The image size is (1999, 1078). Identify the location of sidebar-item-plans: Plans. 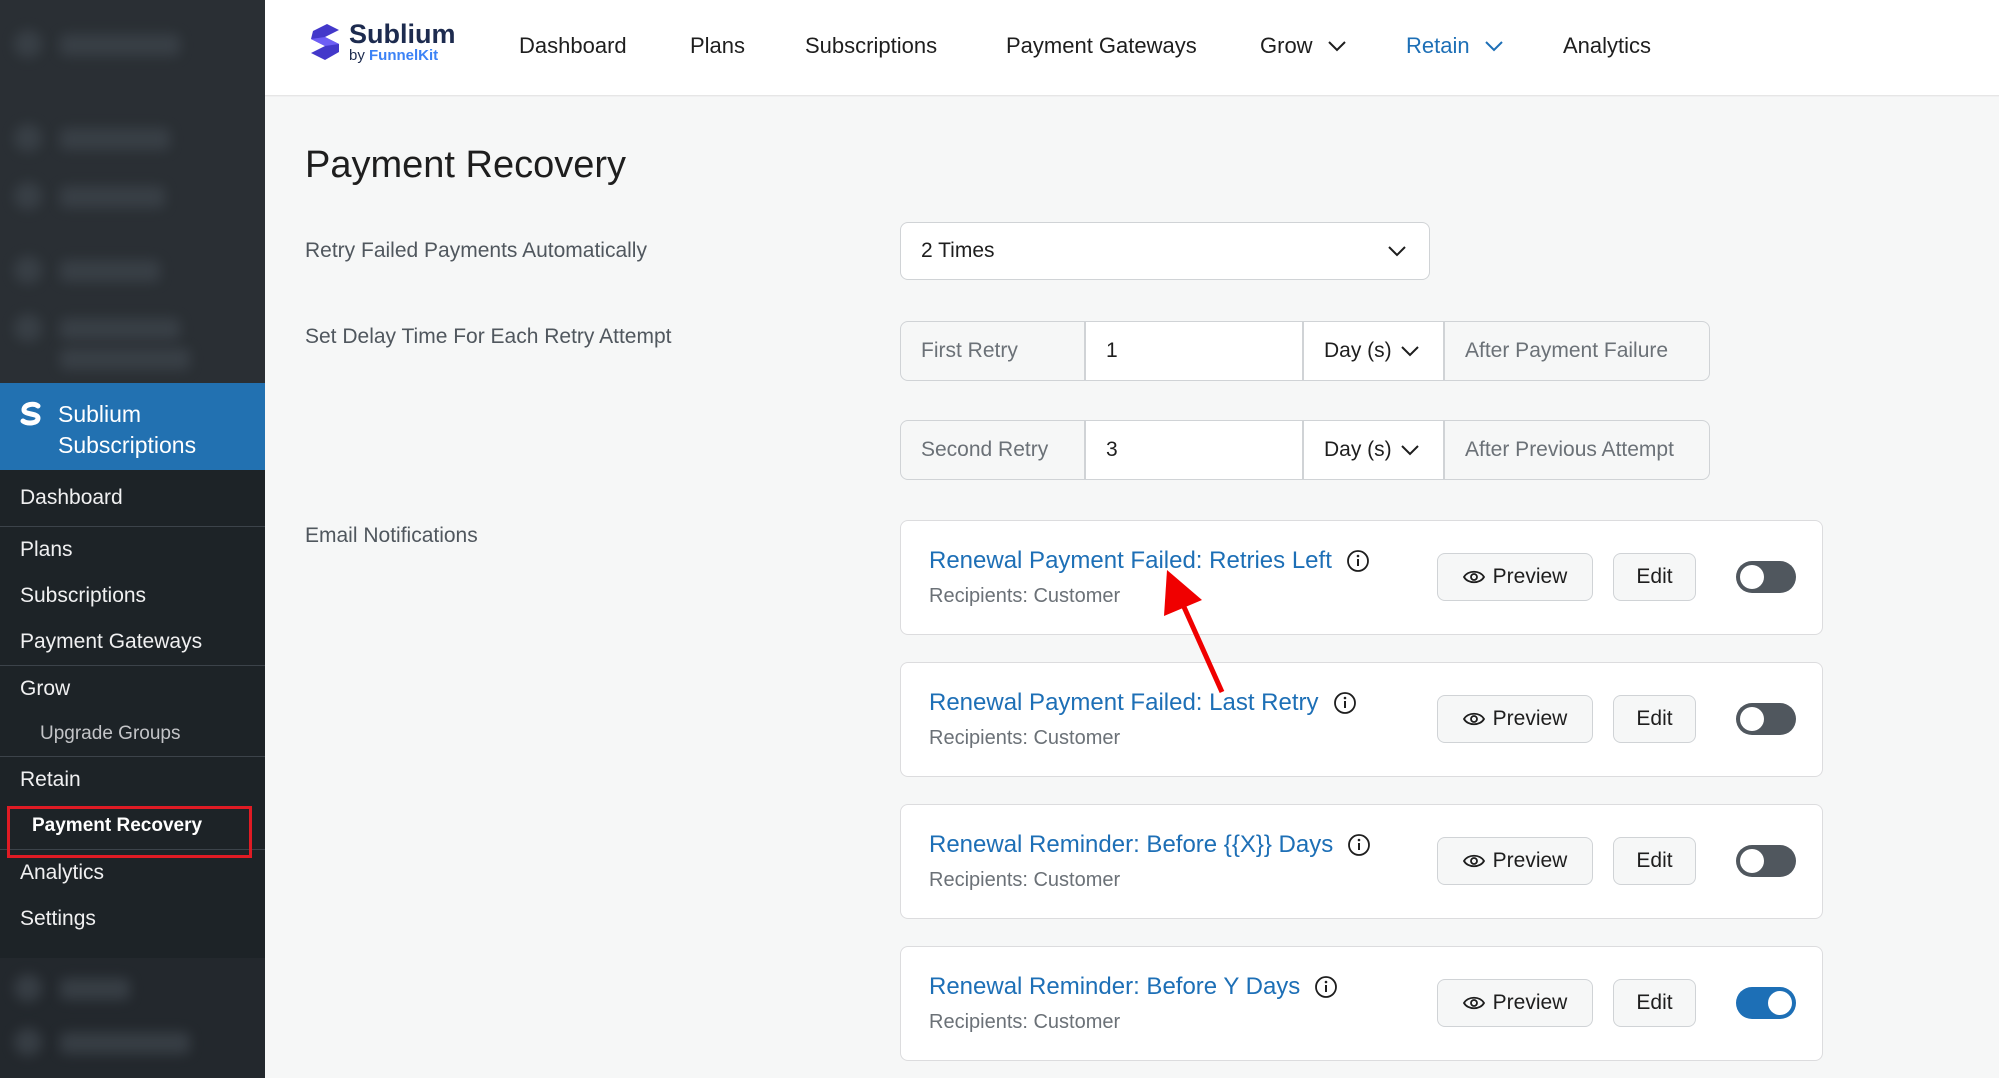
(132, 550).